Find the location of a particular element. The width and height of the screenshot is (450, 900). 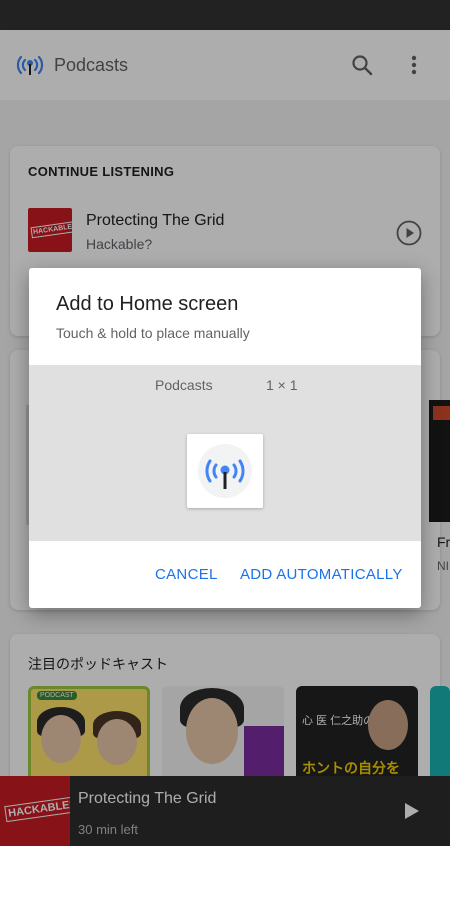

podcast-app-icon is located at coordinates (225, 471).